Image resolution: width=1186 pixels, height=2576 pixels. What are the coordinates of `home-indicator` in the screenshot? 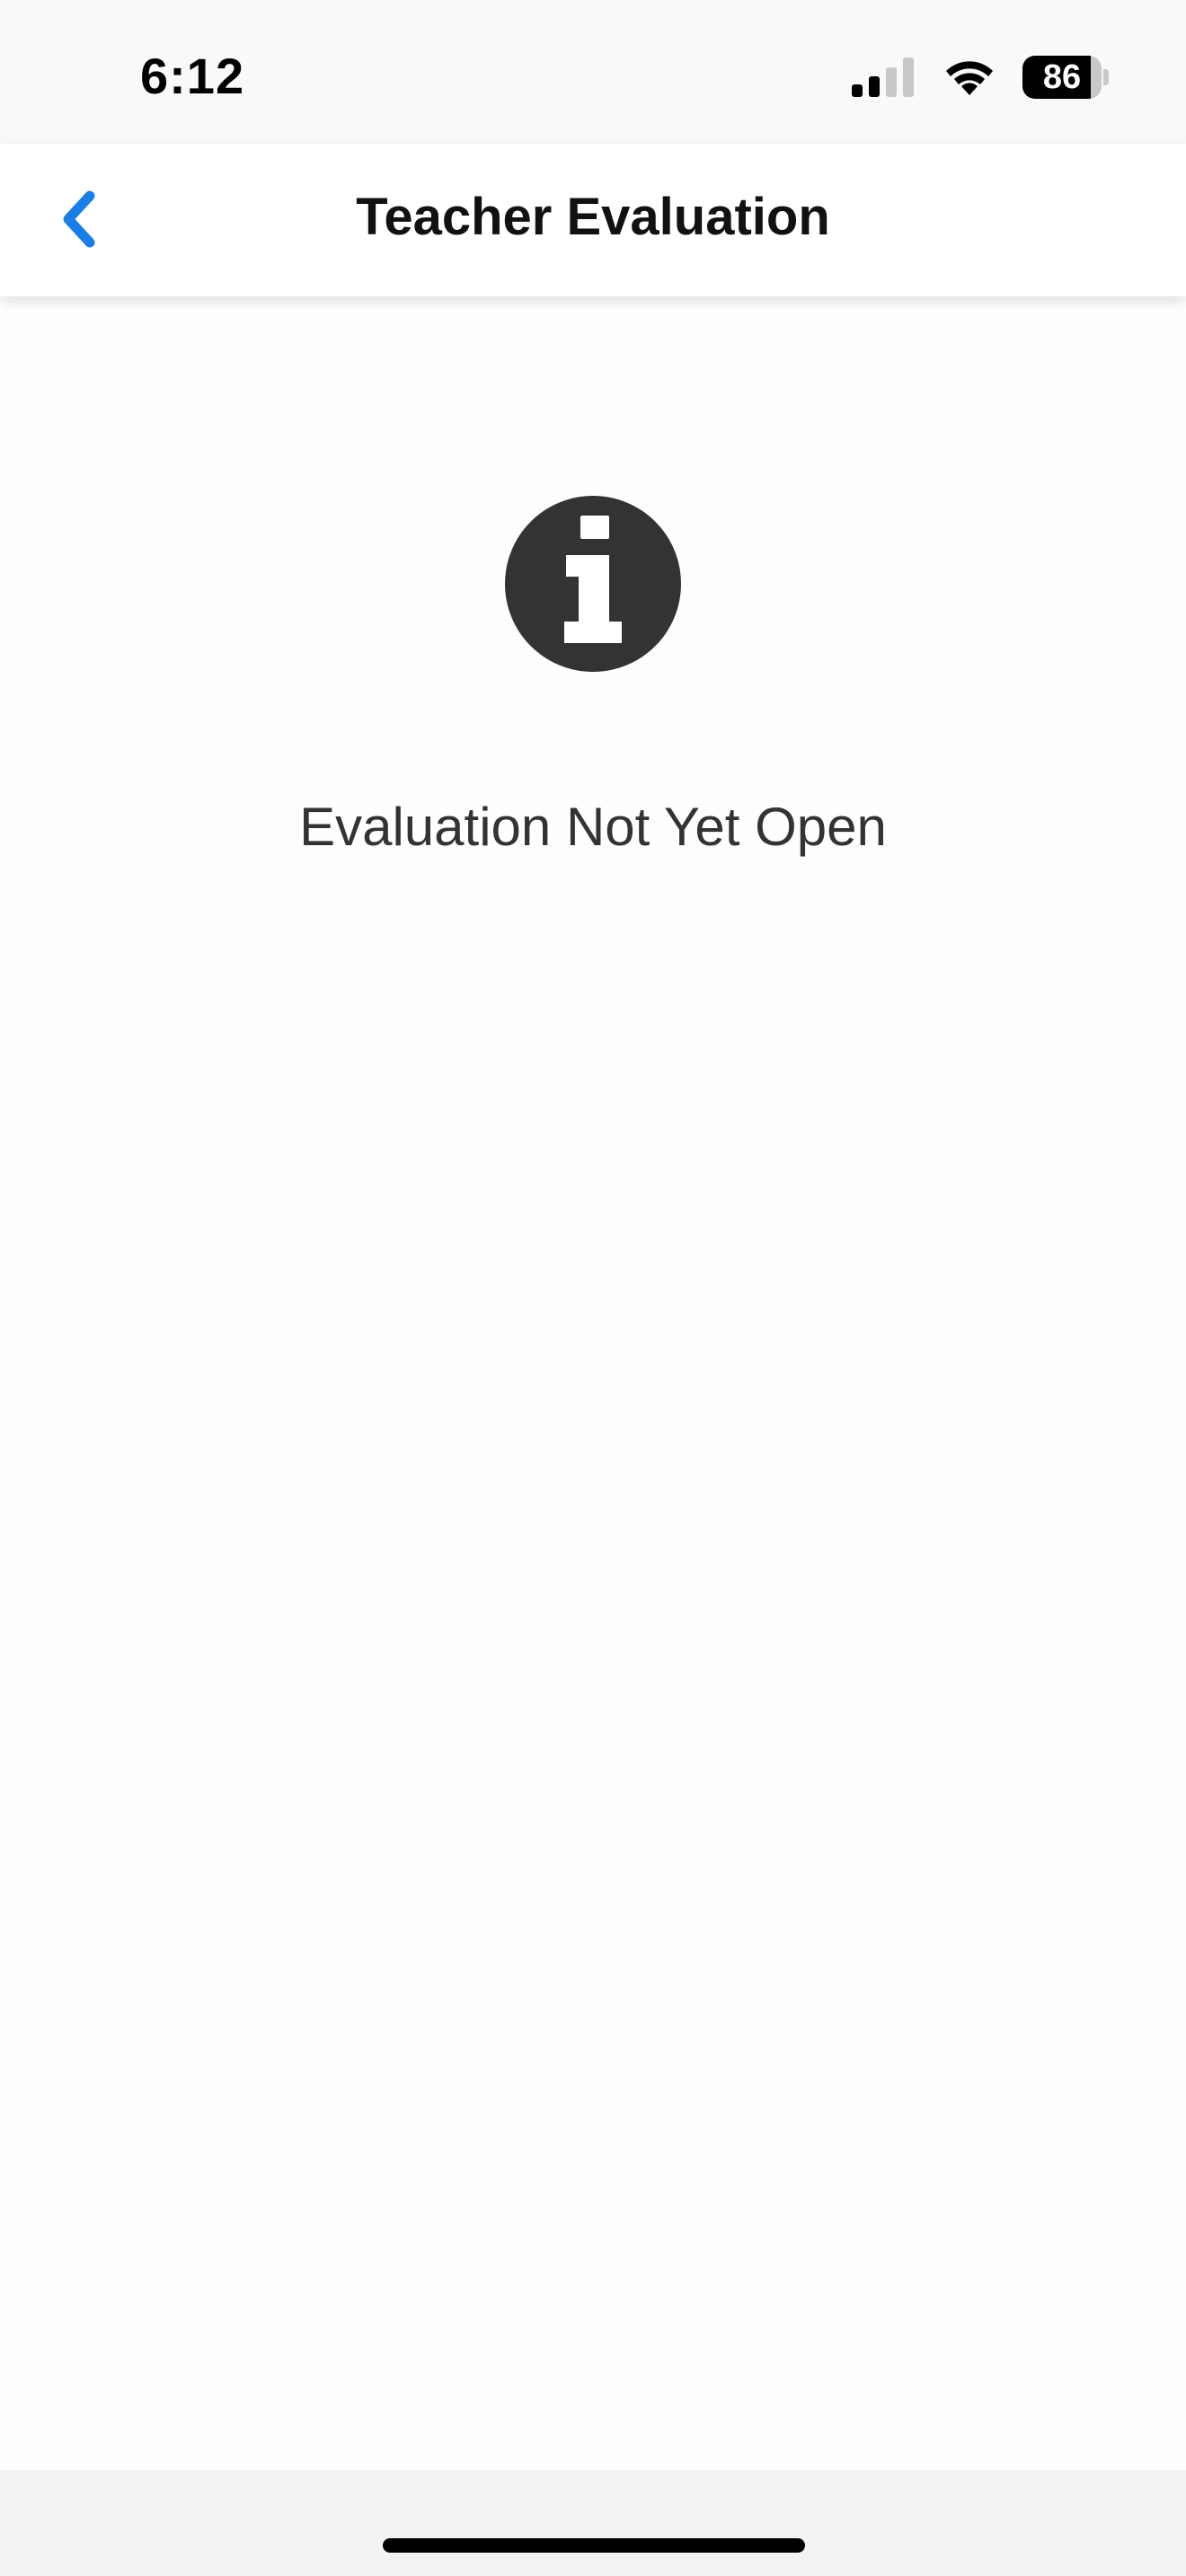 It's located at (594, 2545).